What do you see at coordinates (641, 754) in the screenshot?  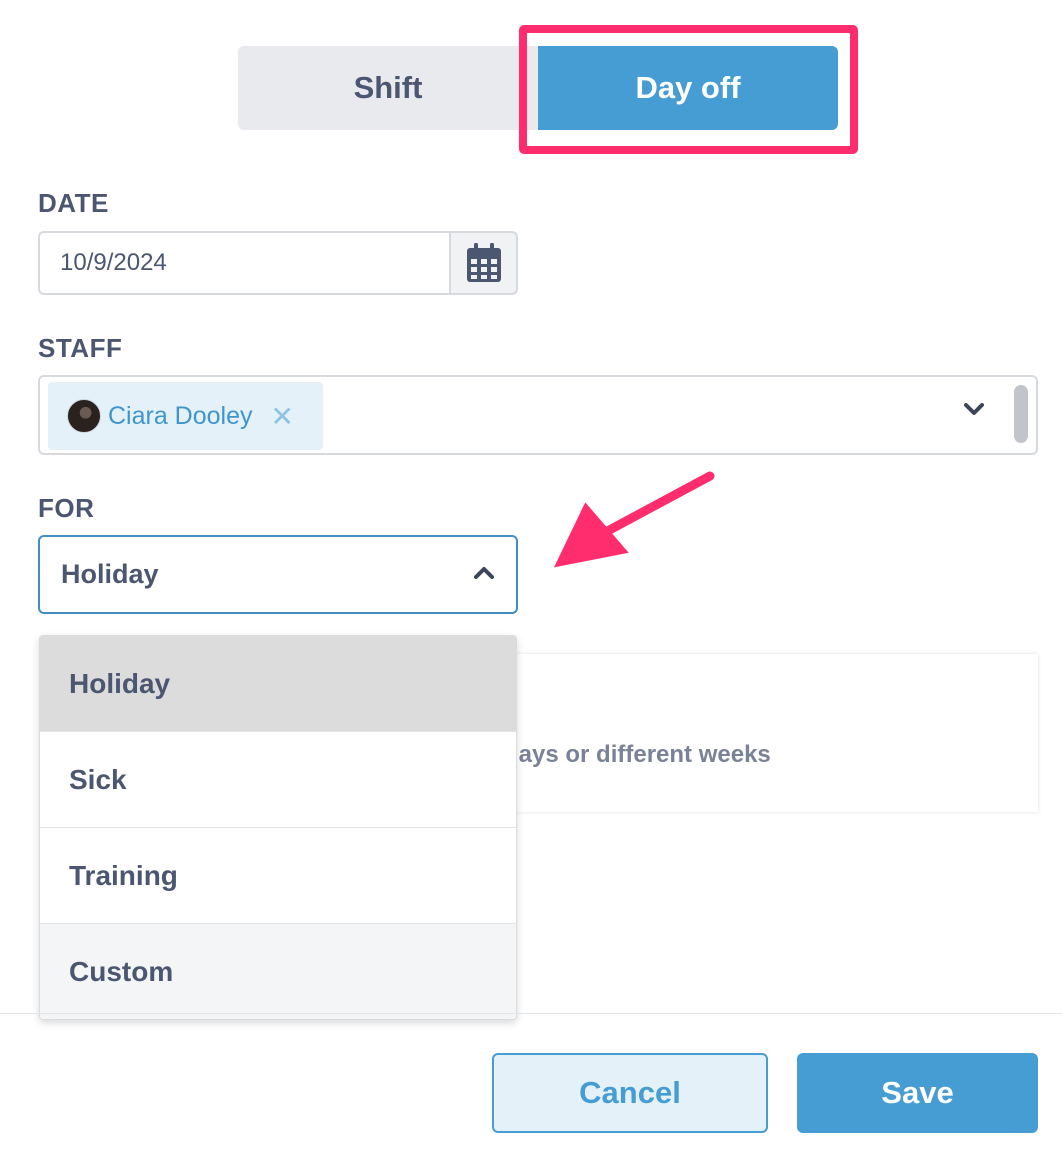 I see `repeat-options-text: lays or different weeks` at bounding box center [641, 754].